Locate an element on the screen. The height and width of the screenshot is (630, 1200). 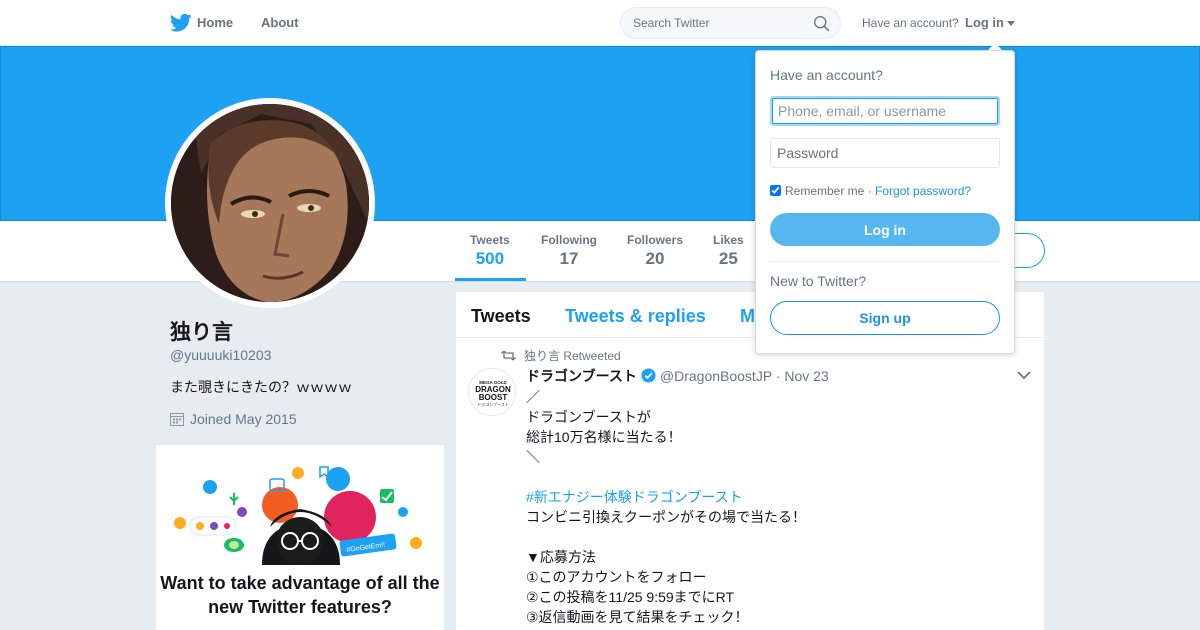
retweet-icon is located at coordinates (508, 355).